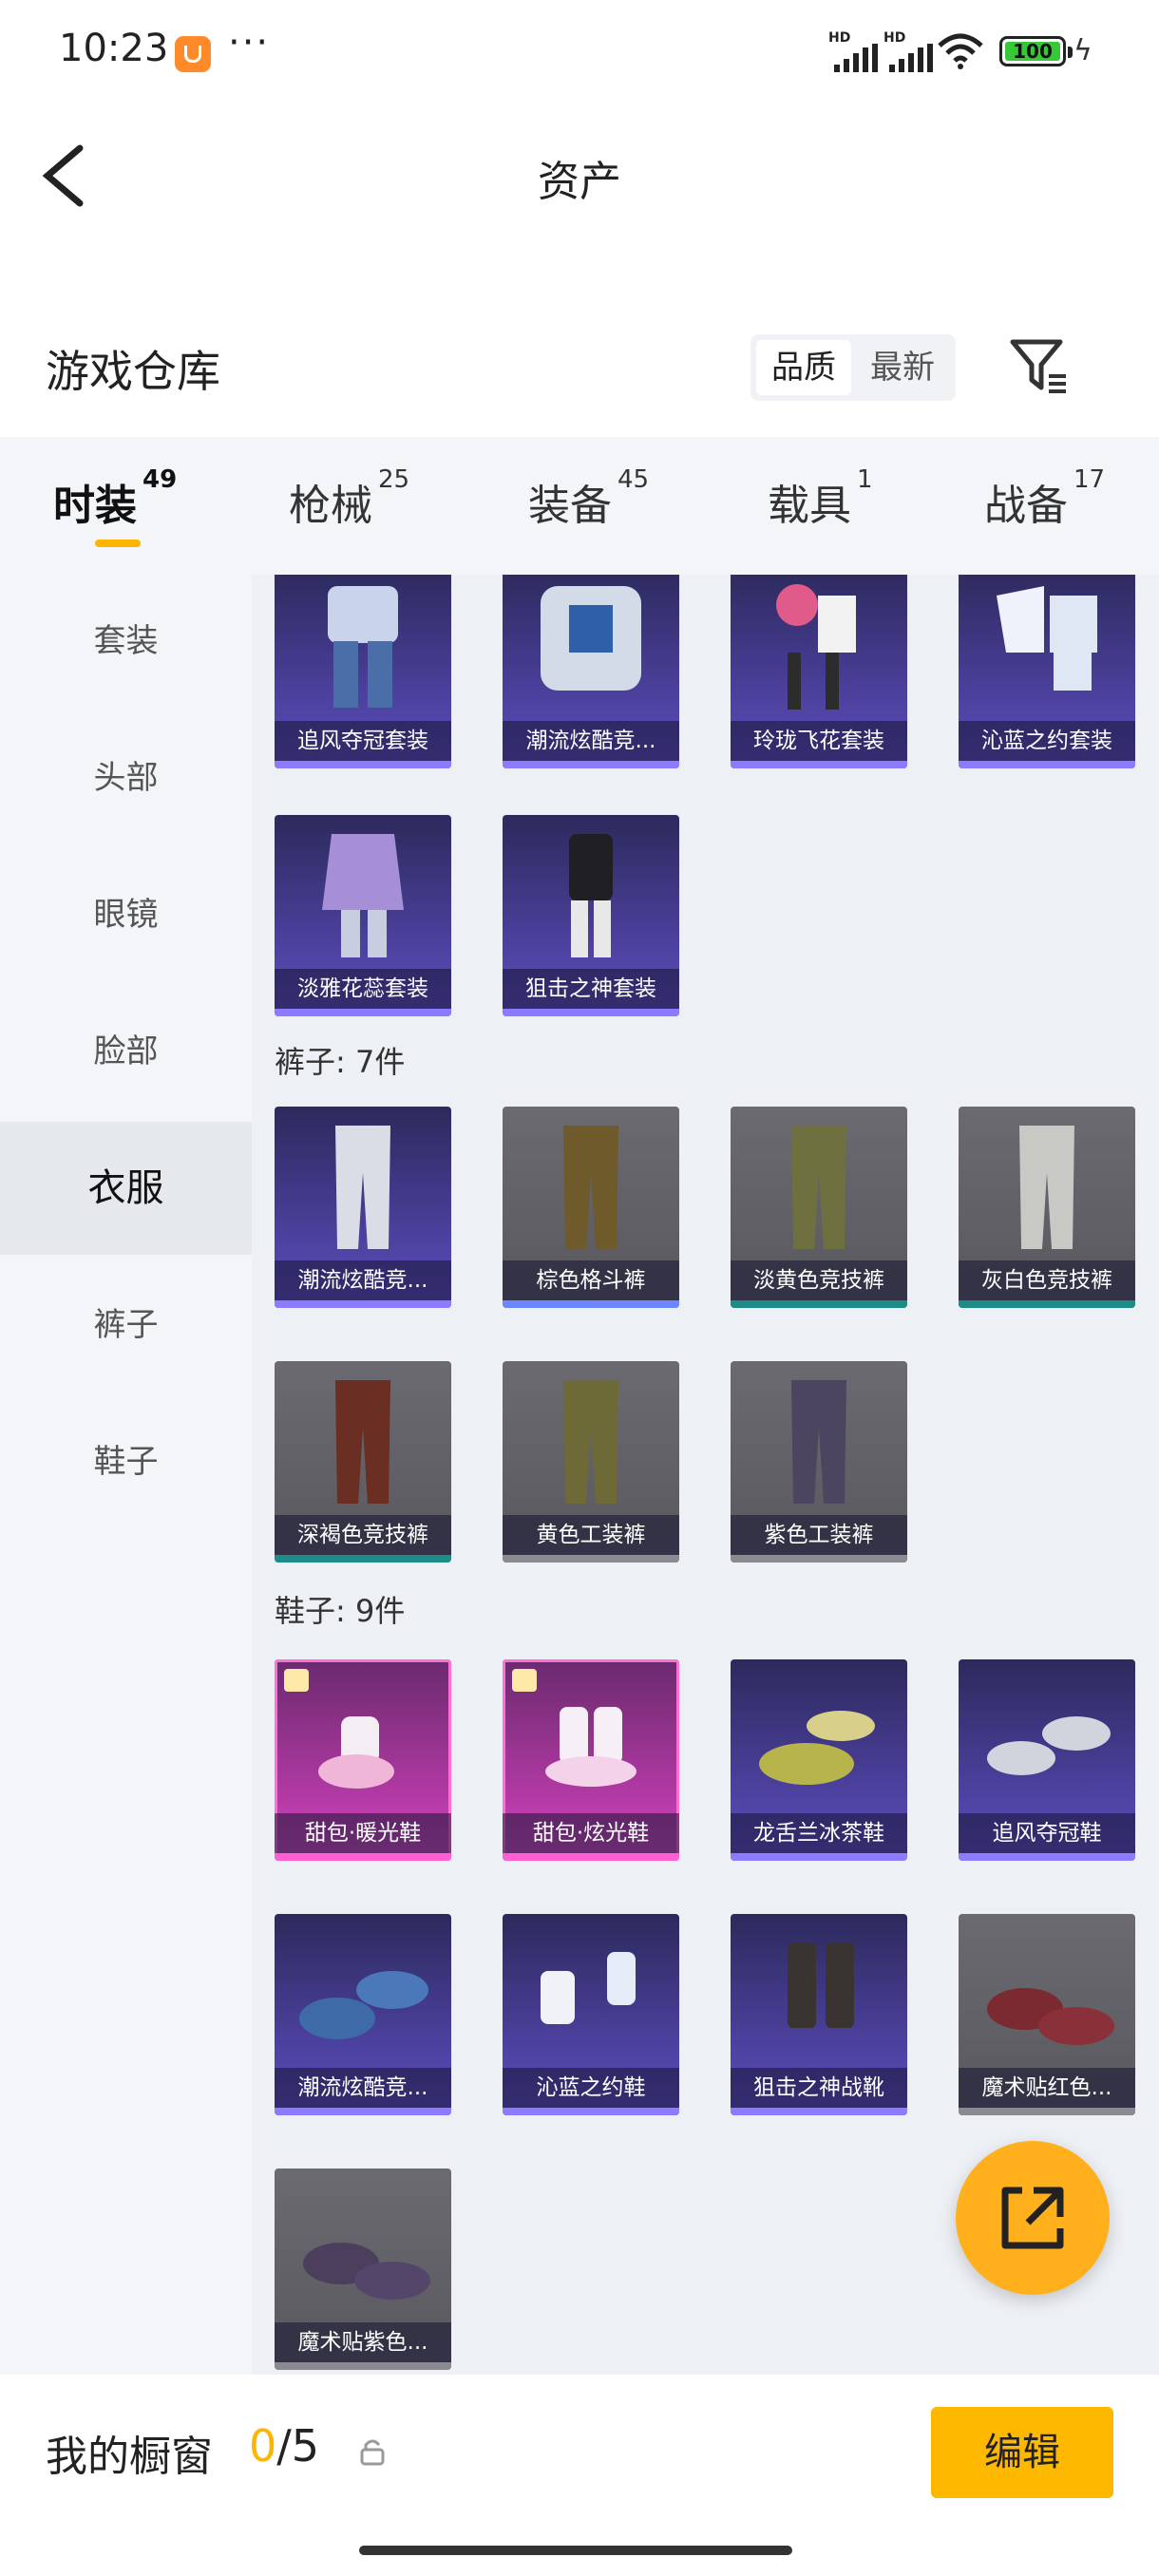 Image resolution: width=1159 pixels, height=2576 pixels. Describe the element at coordinates (1047, 671) in the screenshot. I see `item-card: 沁蓝之约套装` at that location.